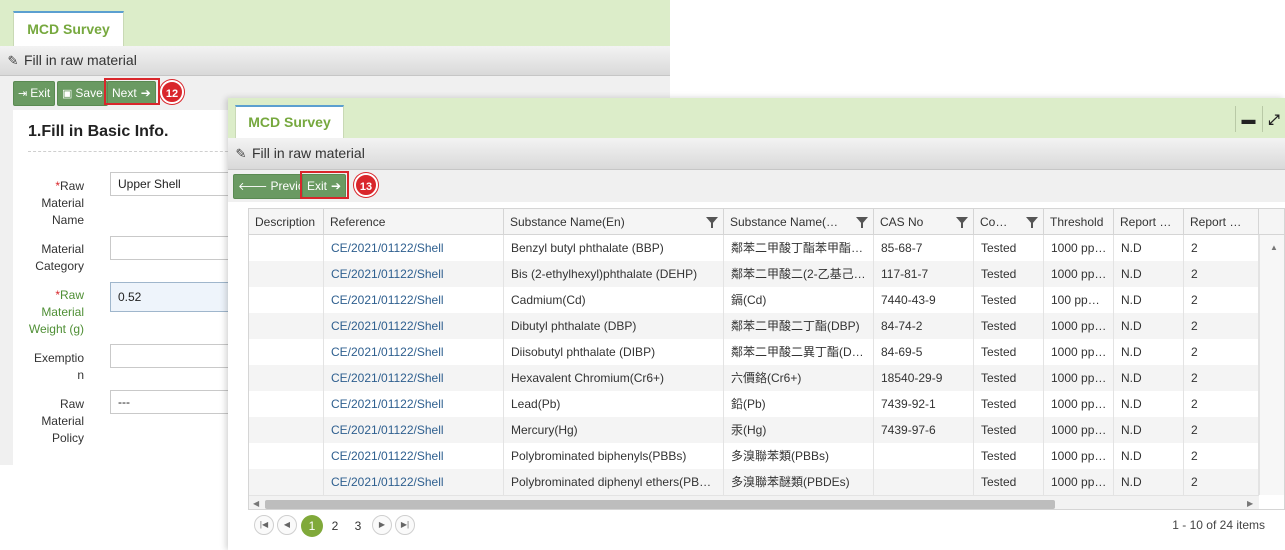 This screenshot has width=1285, height=550. I want to click on maximize-icon: ⤢, so click(1273, 119).